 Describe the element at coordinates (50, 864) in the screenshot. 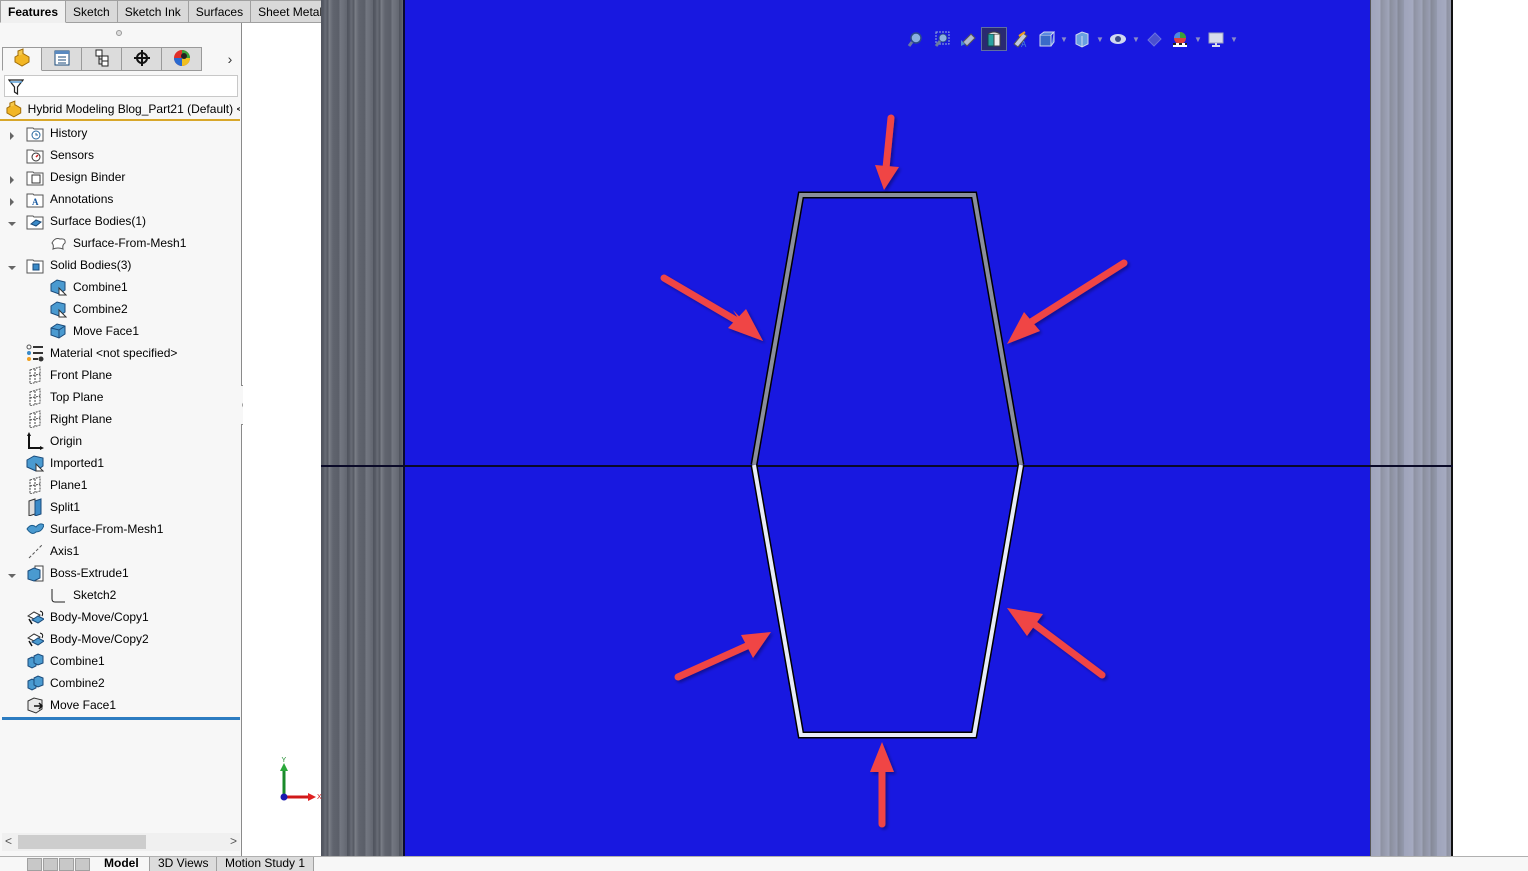

I see `previous-tab-icon` at that location.